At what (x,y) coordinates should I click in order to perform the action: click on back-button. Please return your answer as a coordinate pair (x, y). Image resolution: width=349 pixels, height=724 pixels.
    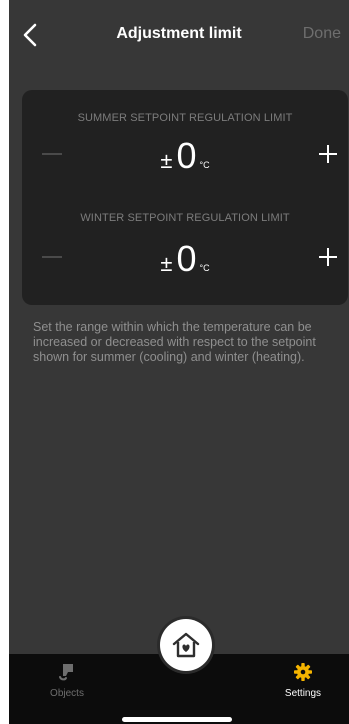
    Looking at the image, I should click on (31, 35).